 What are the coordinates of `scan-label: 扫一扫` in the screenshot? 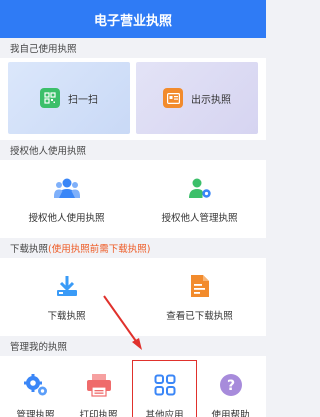 It's located at (83, 100).